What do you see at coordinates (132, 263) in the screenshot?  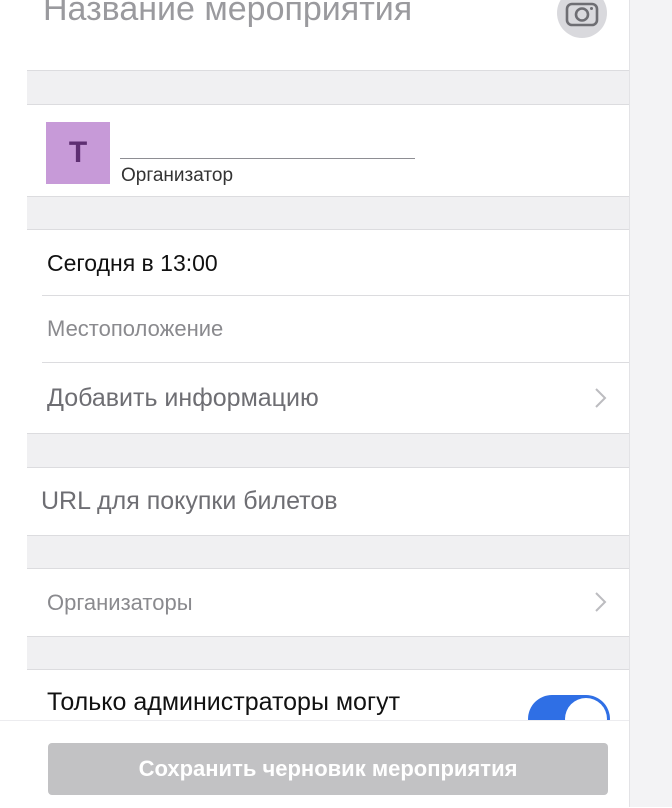 I see `date-time-text: Сегодня в 13:00` at bounding box center [132, 263].